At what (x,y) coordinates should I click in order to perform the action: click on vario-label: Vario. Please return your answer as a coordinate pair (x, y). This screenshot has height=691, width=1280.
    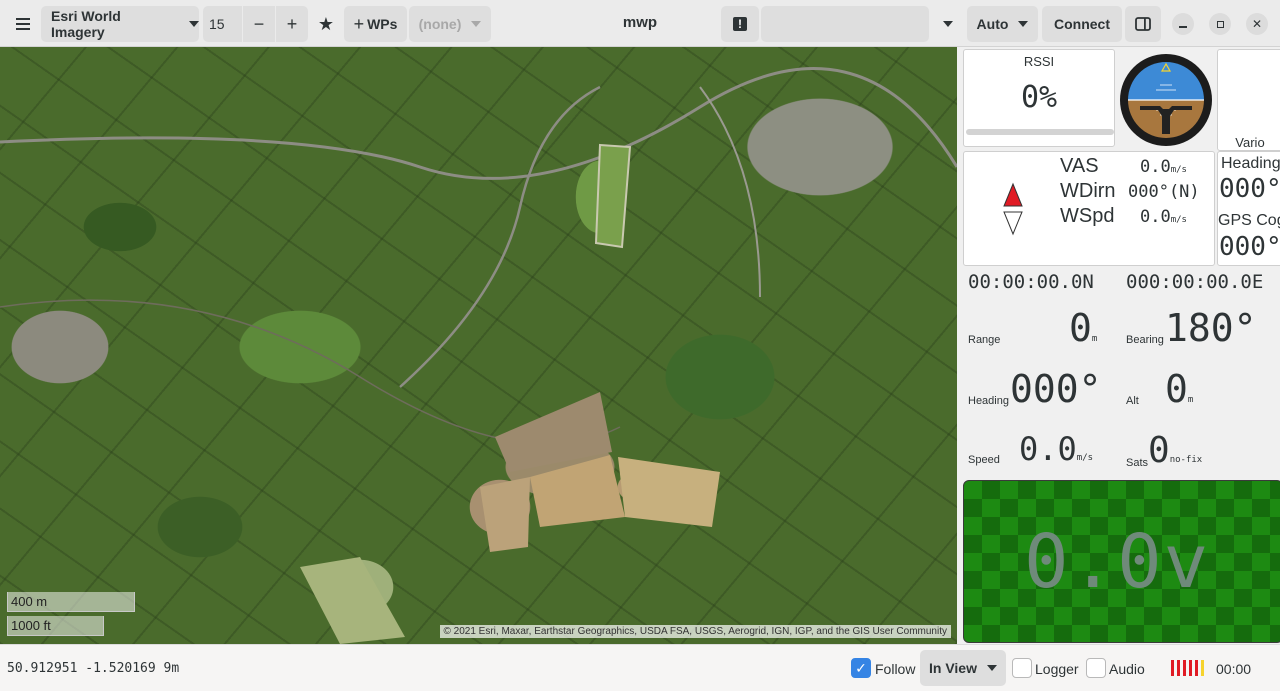
    Looking at the image, I should click on (1250, 142).